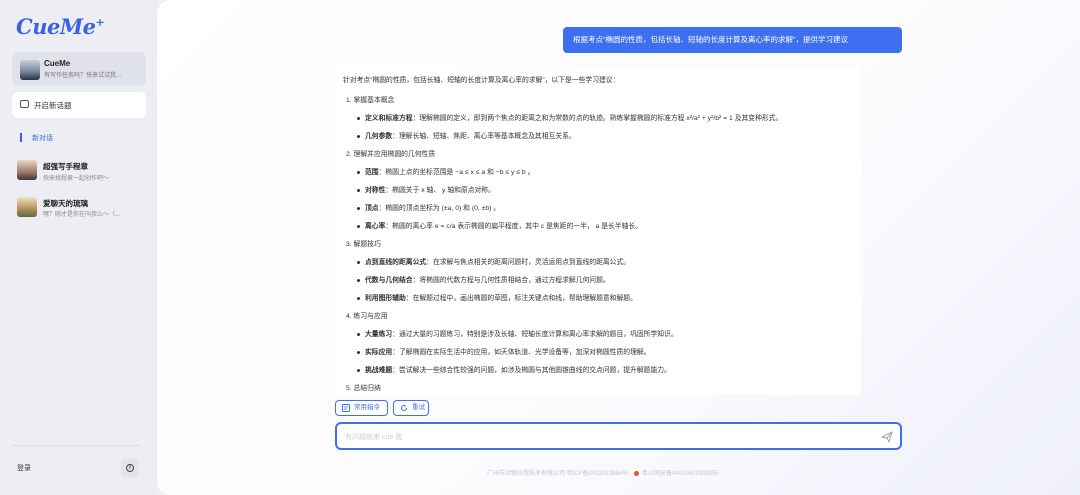  I want to click on answer-bullet: 对称性：椭圆关于 x 轴、 y 轴和原点对称。, so click(605, 191).